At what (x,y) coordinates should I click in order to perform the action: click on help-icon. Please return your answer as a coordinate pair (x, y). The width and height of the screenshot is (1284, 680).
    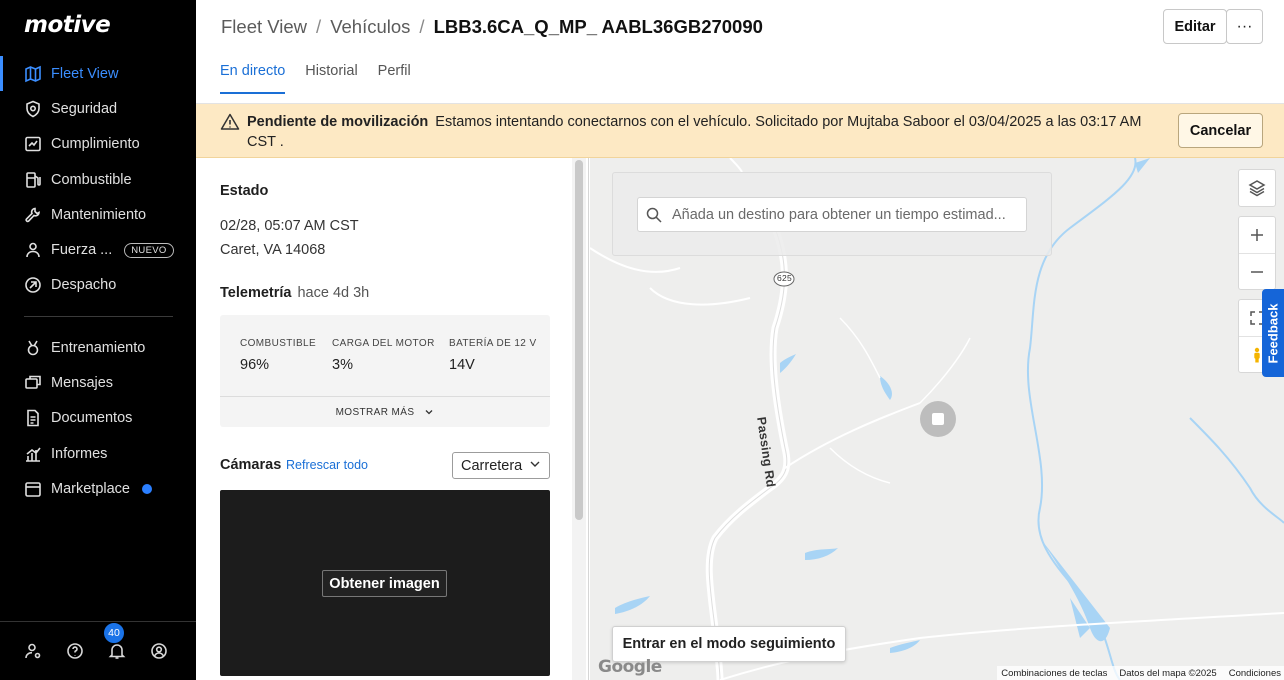
    Looking at the image, I should click on (75, 651).